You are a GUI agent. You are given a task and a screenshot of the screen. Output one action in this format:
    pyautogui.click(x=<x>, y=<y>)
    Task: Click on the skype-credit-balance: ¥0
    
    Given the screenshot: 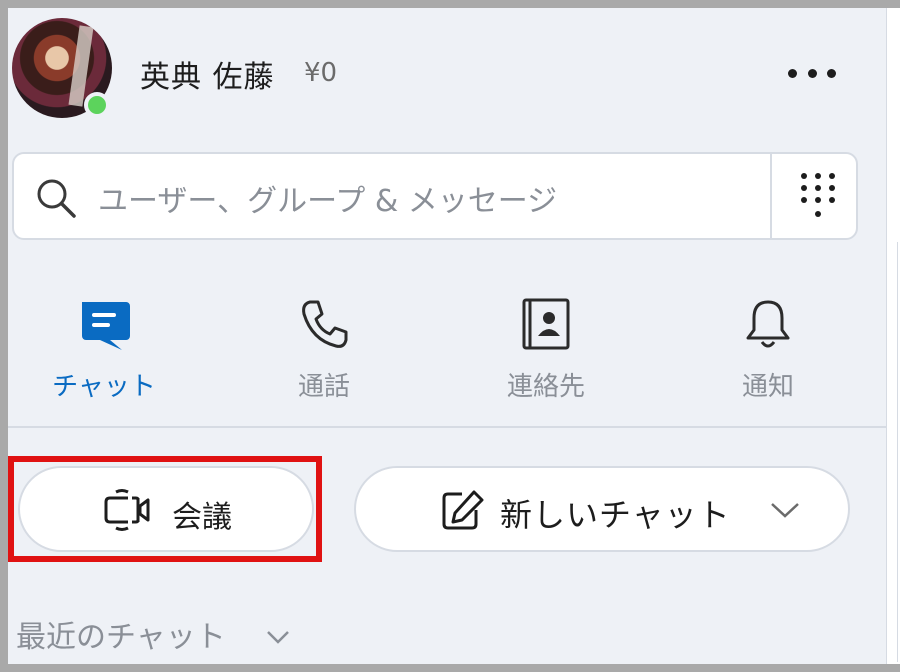 What is the action you would take?
    pyautogui.click(x=320, y=73)
    